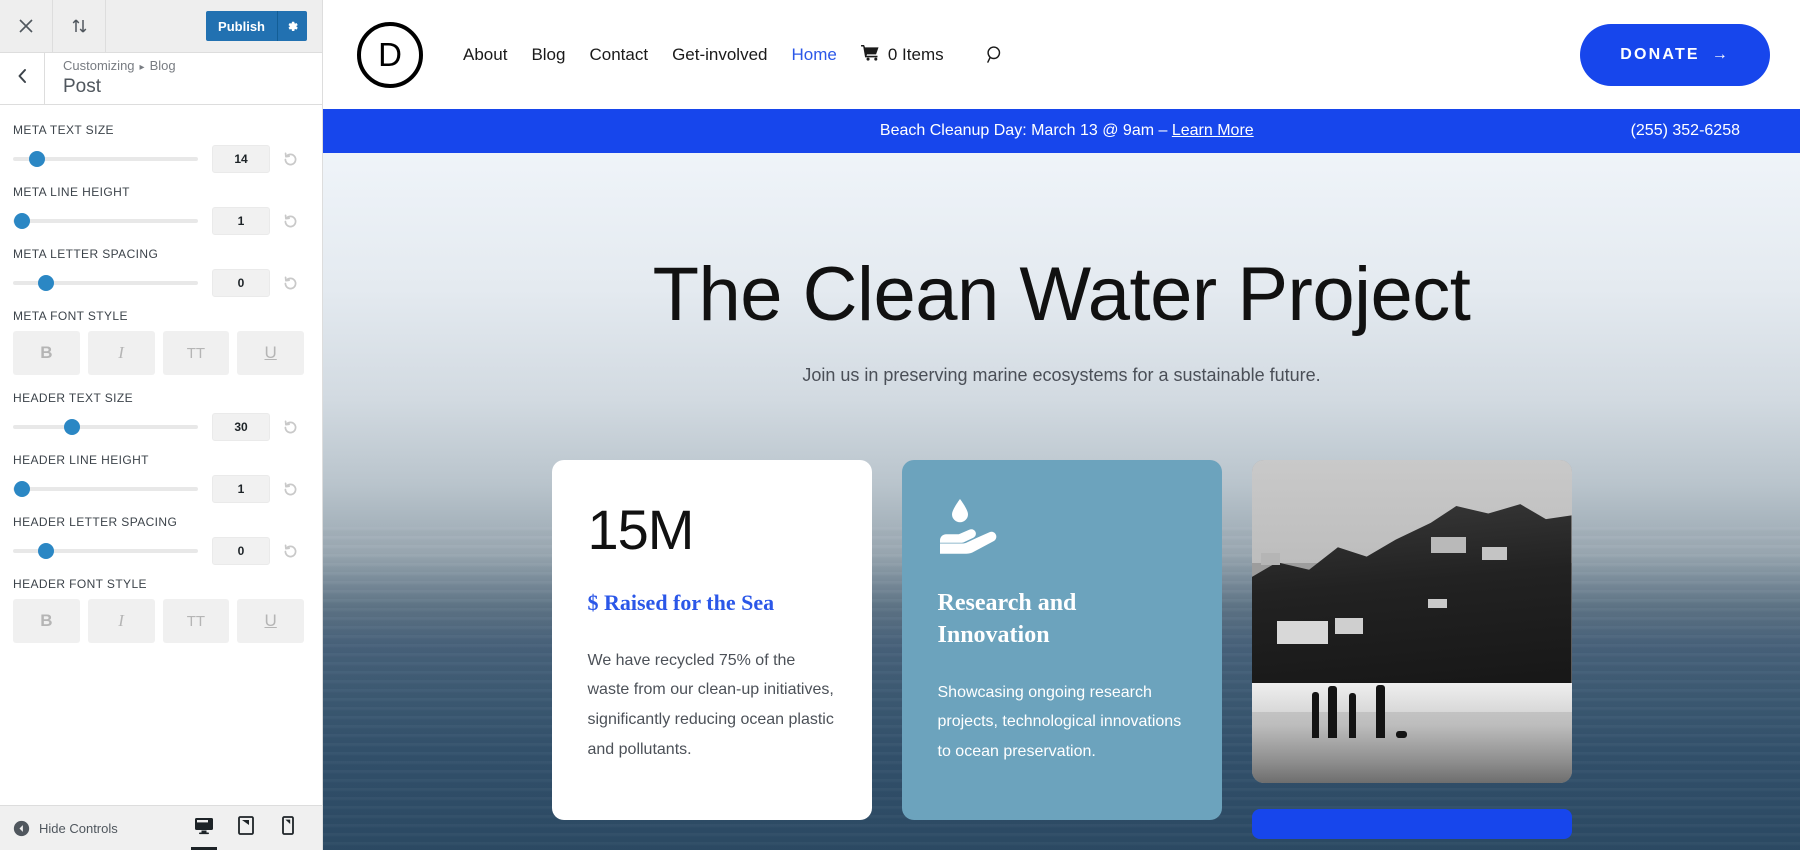 This screenshot has width=1800, height=850. I want to click on slider-row: 1, so click(158, 489).